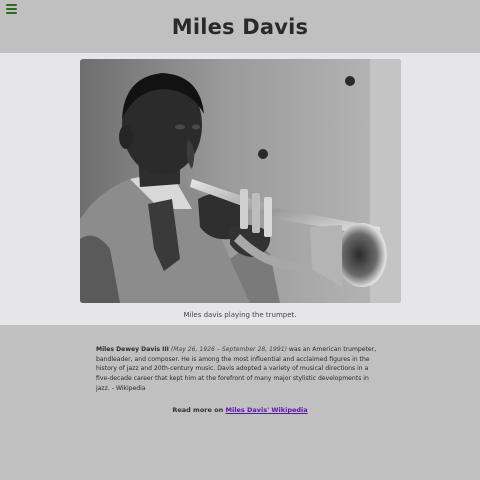  Describe the element at coordinates (199, 410) in the screenshot. I see `read-more-prefix: Read more on` at that location.